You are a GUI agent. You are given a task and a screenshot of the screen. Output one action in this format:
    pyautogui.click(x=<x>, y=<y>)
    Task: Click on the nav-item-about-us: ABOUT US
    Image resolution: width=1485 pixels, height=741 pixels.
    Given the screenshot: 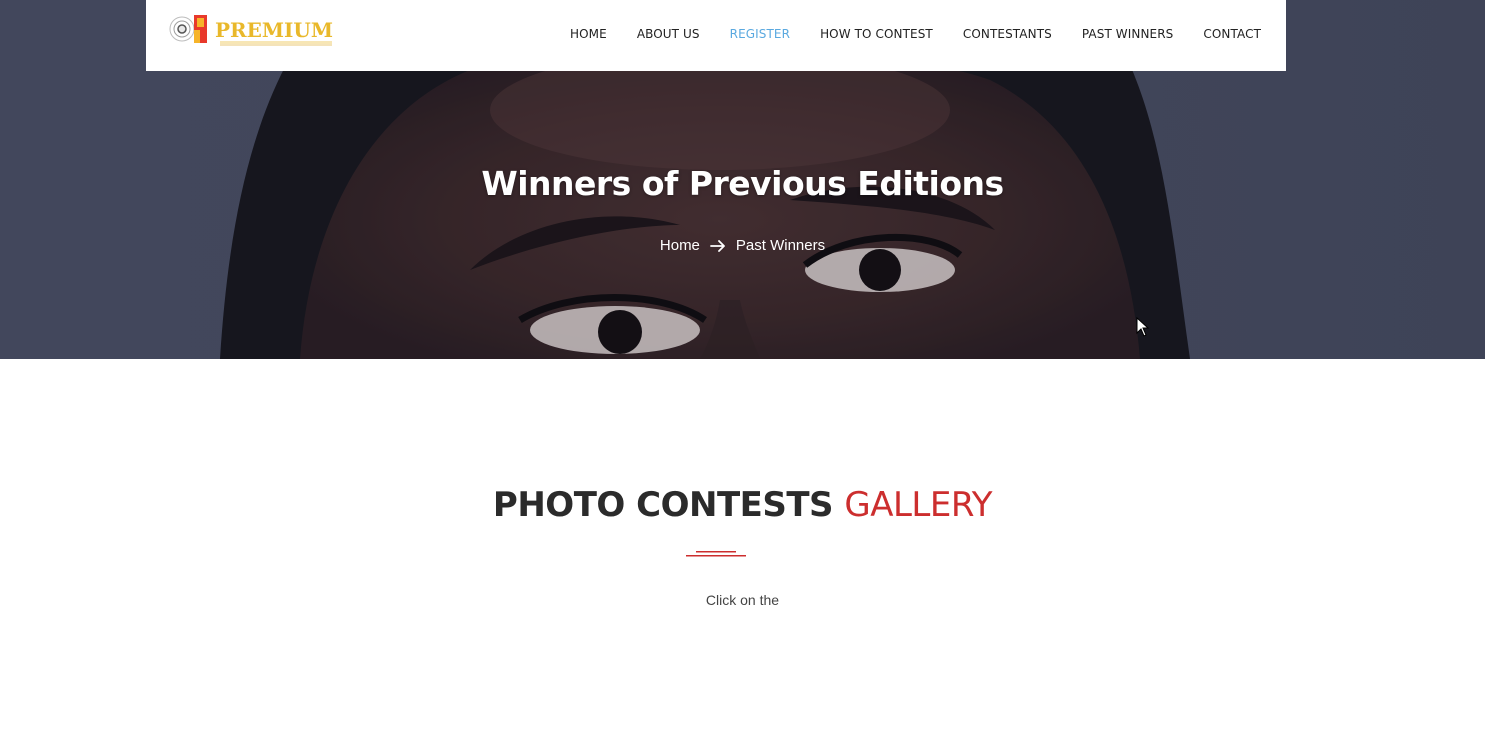 What is the action you would take?
    pyautogui.click(x=668, y=32)
    